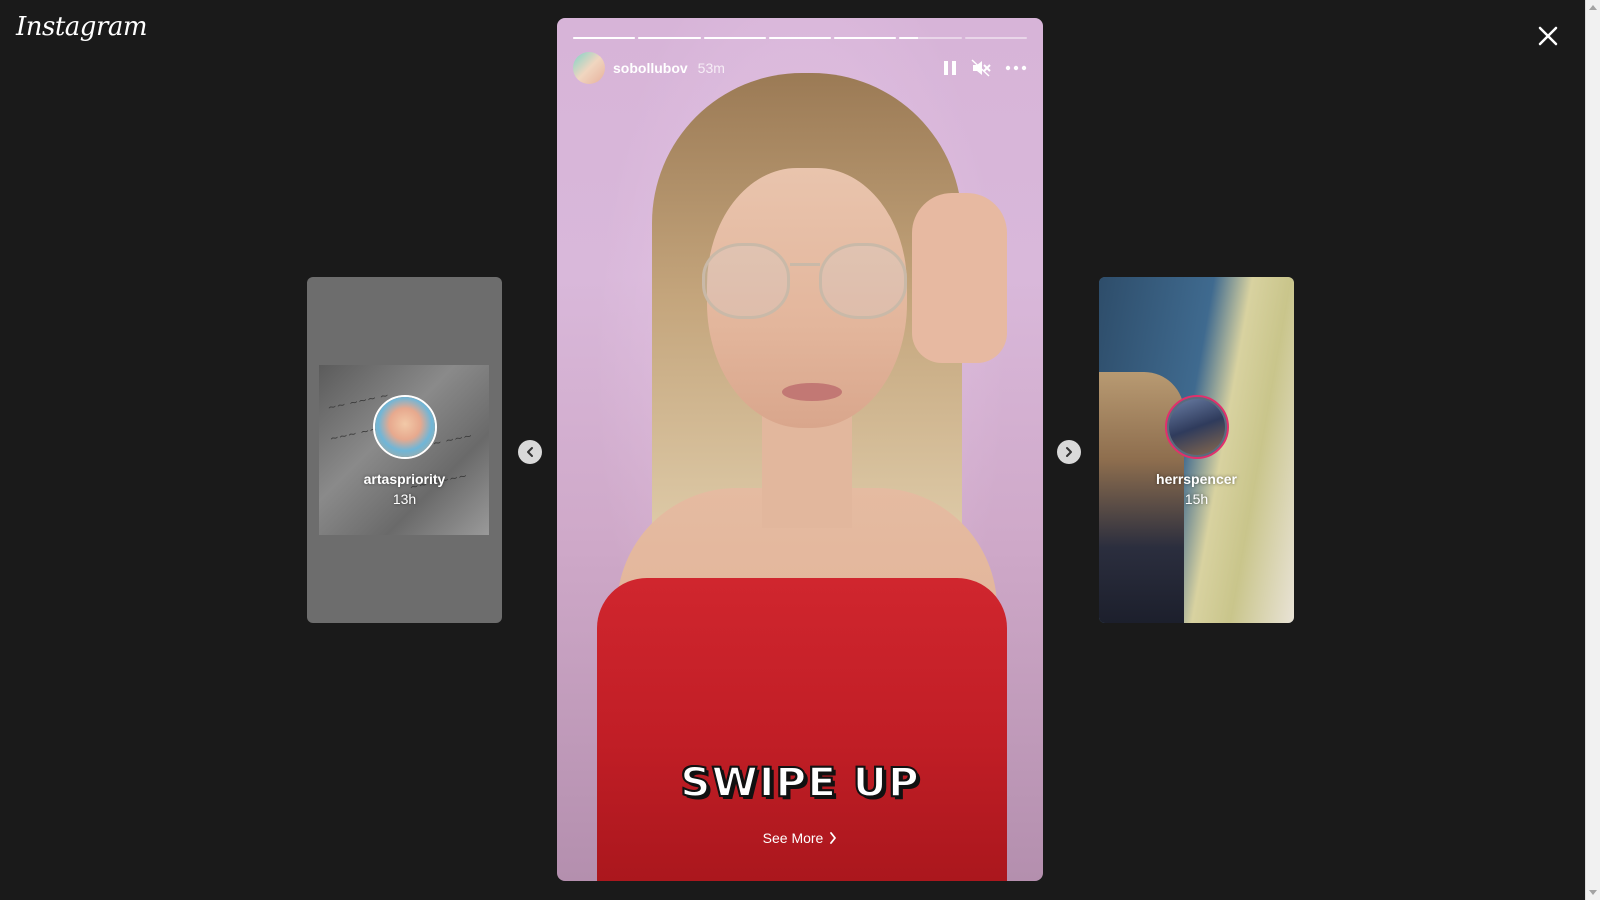  I want to click on previous-story-time: 13h, so click(404, 499).